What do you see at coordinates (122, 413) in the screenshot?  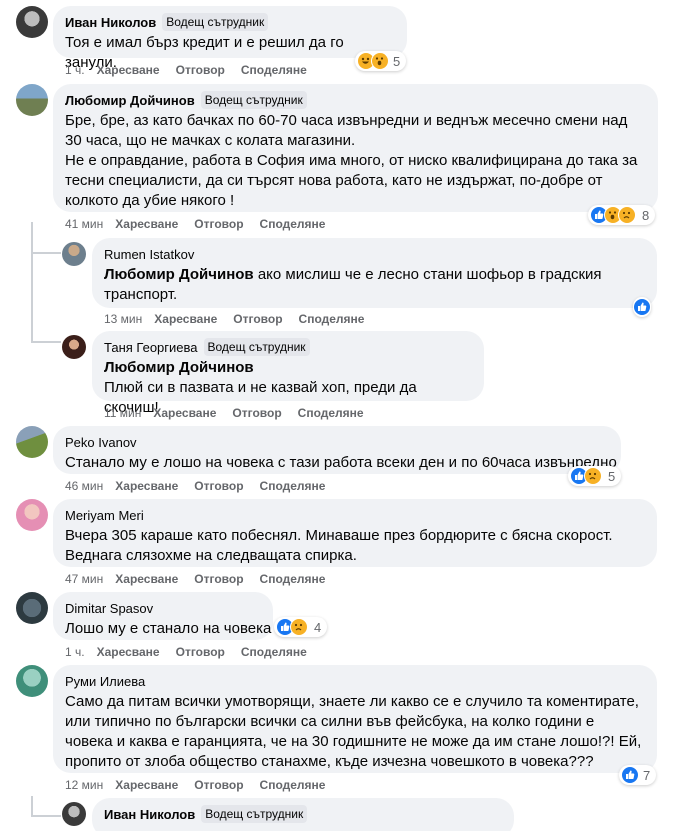 I see `comment-time: 11 мин` at bounding box center [122, 413].